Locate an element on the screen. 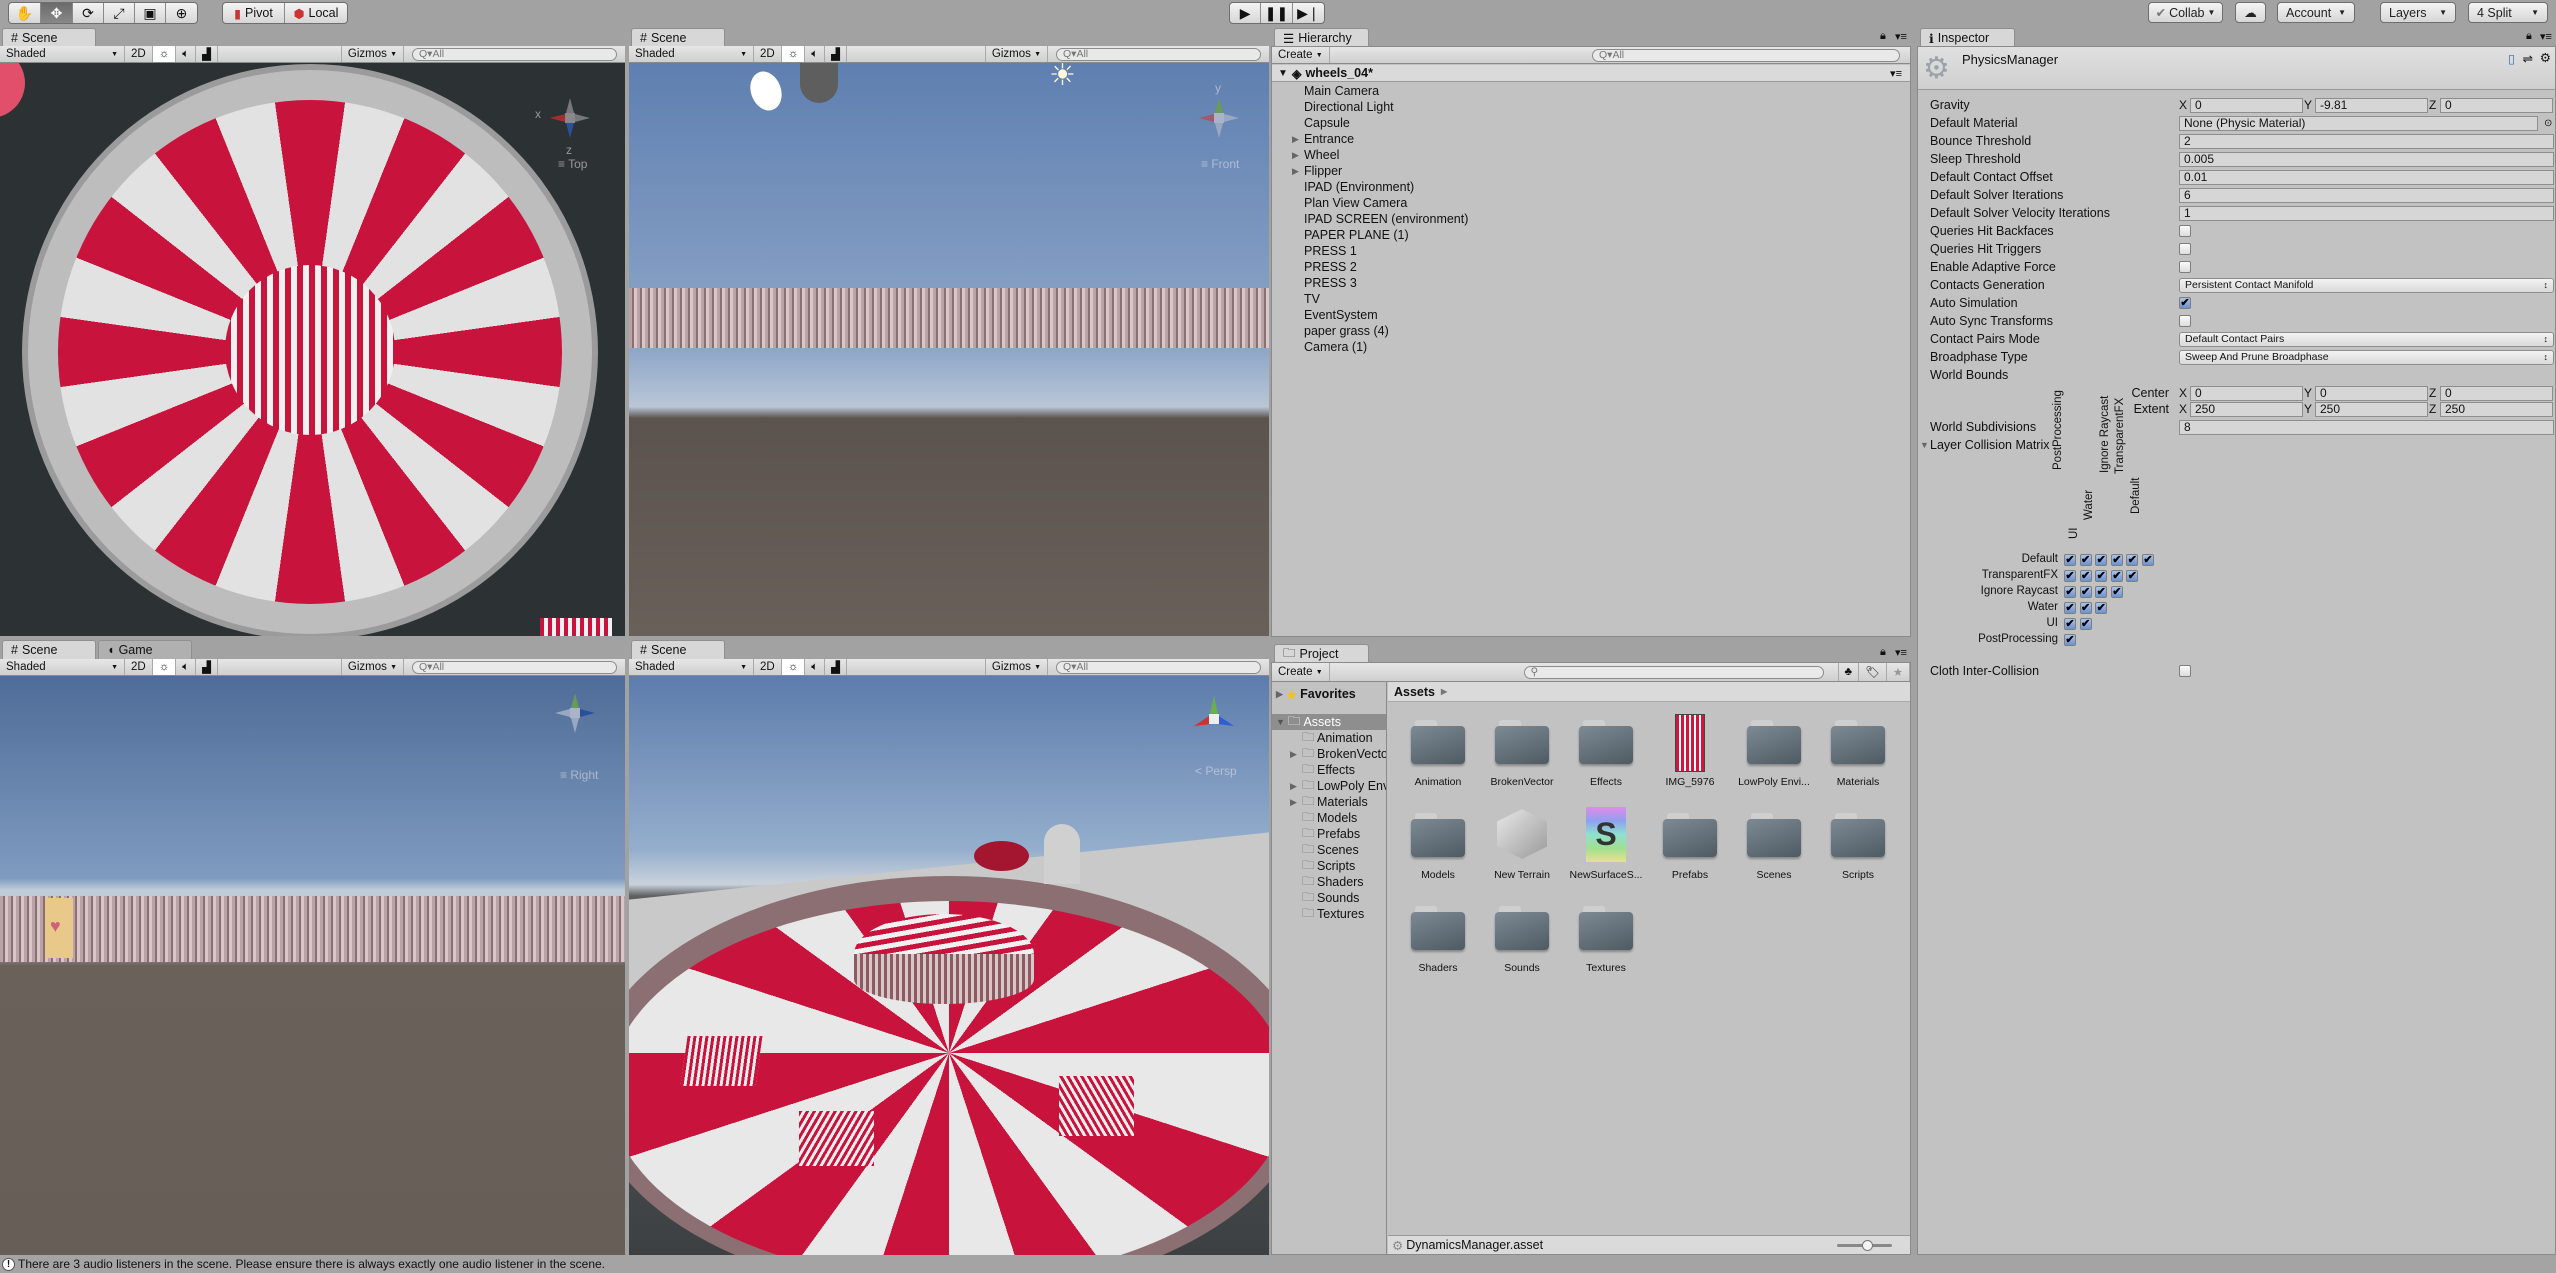  scene-menu-icon: ▾≡ is located at coordinates (1896, 73).